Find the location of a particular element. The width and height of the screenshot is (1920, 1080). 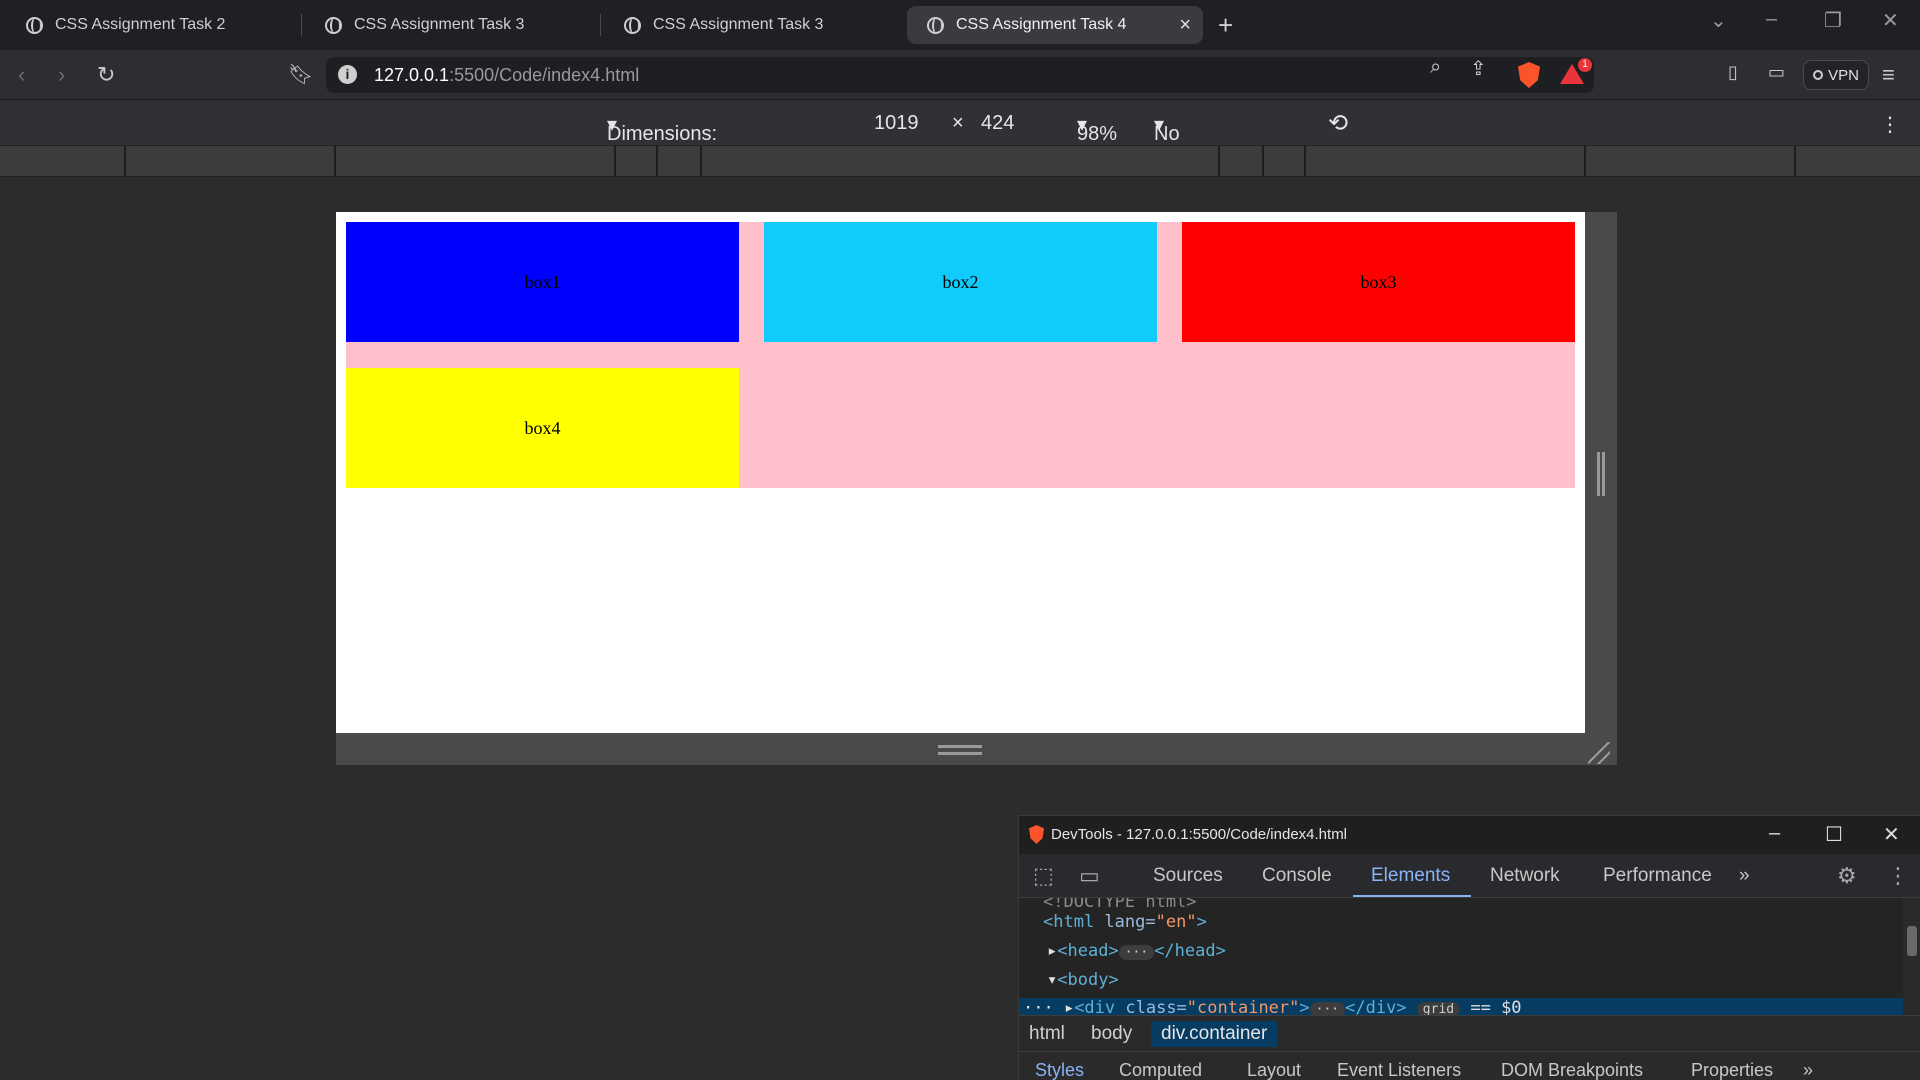

settings-gear-icon: ⚙ is located at coordinates (1847, 876).